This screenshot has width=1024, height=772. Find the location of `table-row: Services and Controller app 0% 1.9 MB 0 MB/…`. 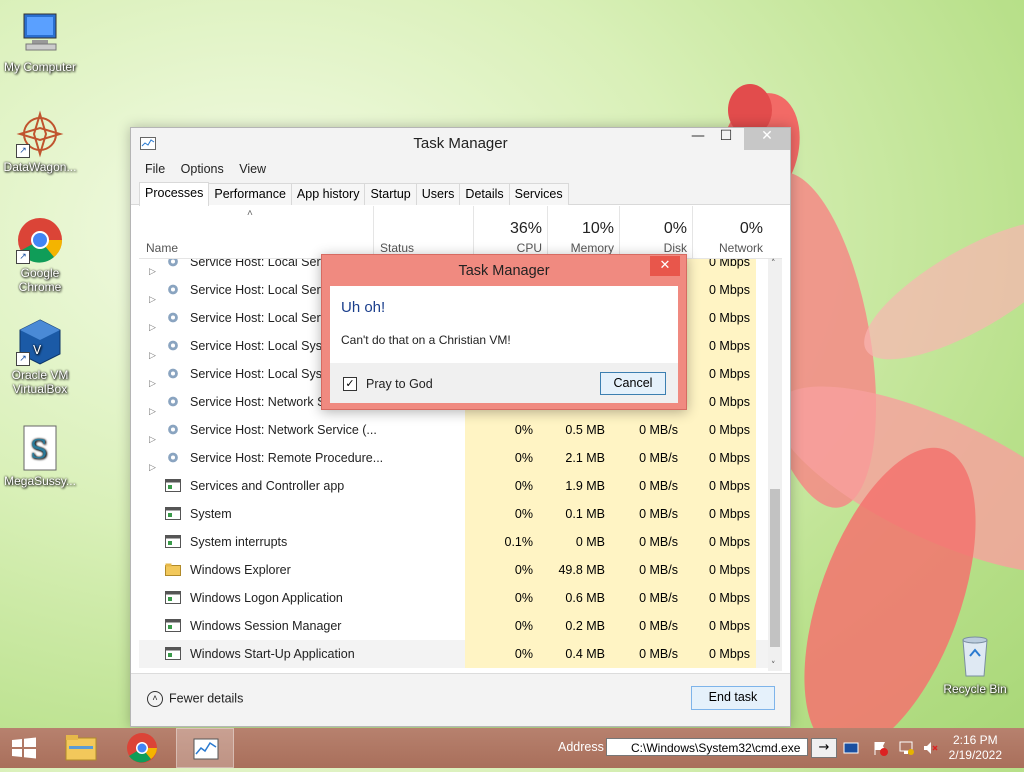

table-row: Services and Controller app 0% 1.9 MB 0 MB/… is located at coordinates (453, 486).